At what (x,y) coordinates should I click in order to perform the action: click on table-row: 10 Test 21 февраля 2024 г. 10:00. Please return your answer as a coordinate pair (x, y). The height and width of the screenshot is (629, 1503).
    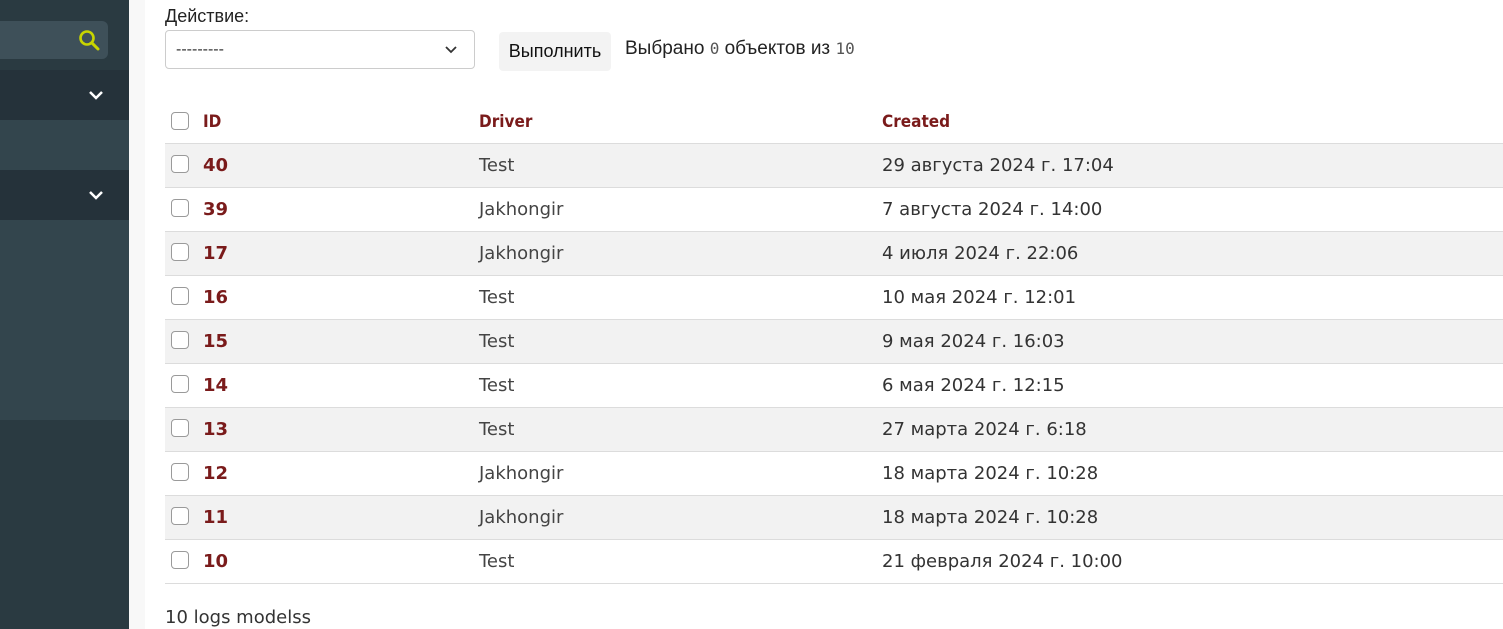
    Looking at the image, I should click on (834, 562).